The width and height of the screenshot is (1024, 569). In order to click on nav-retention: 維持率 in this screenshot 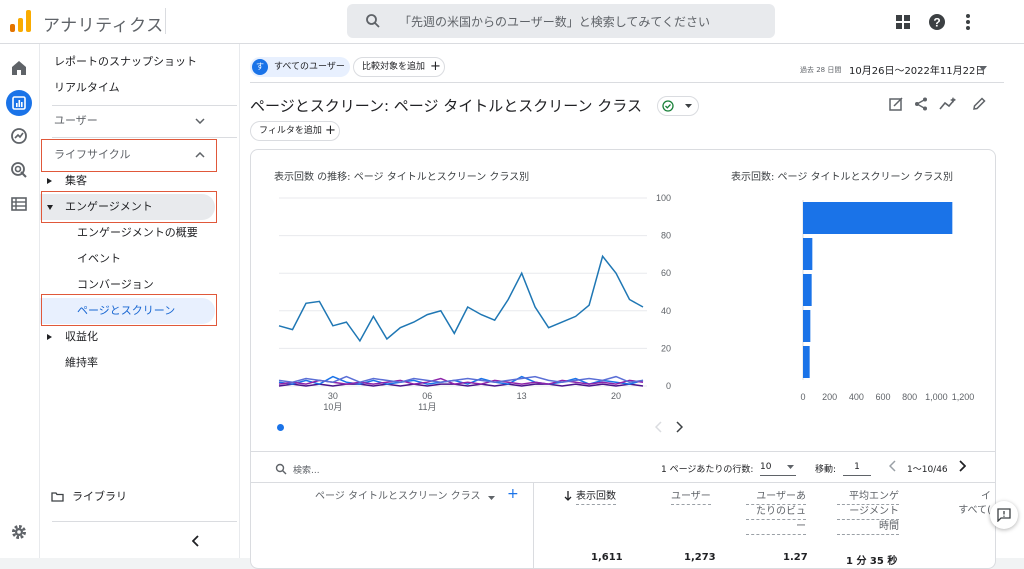, I will do `click(137, 363)`.